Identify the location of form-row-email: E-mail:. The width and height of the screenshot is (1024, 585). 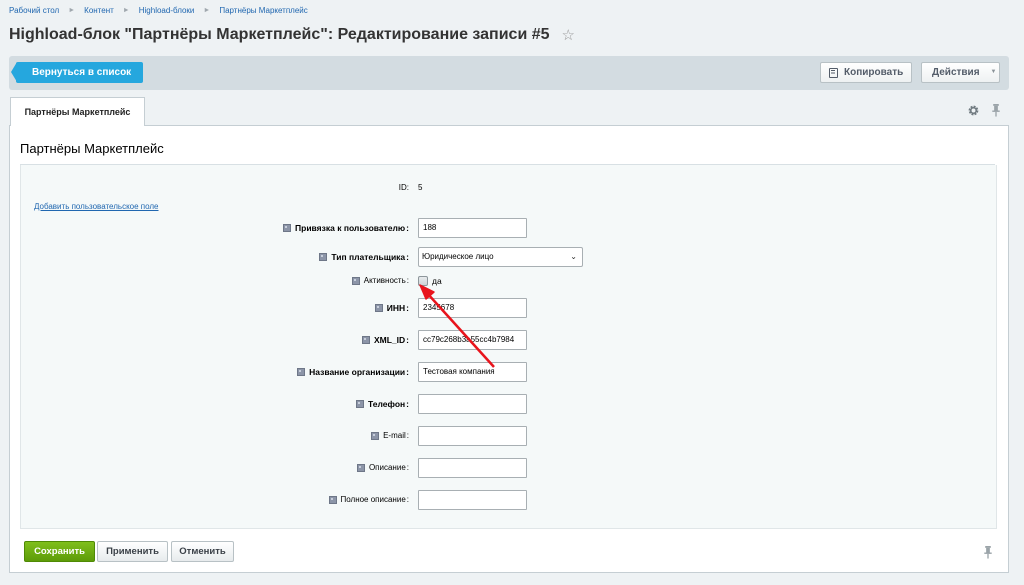
(509, 436).